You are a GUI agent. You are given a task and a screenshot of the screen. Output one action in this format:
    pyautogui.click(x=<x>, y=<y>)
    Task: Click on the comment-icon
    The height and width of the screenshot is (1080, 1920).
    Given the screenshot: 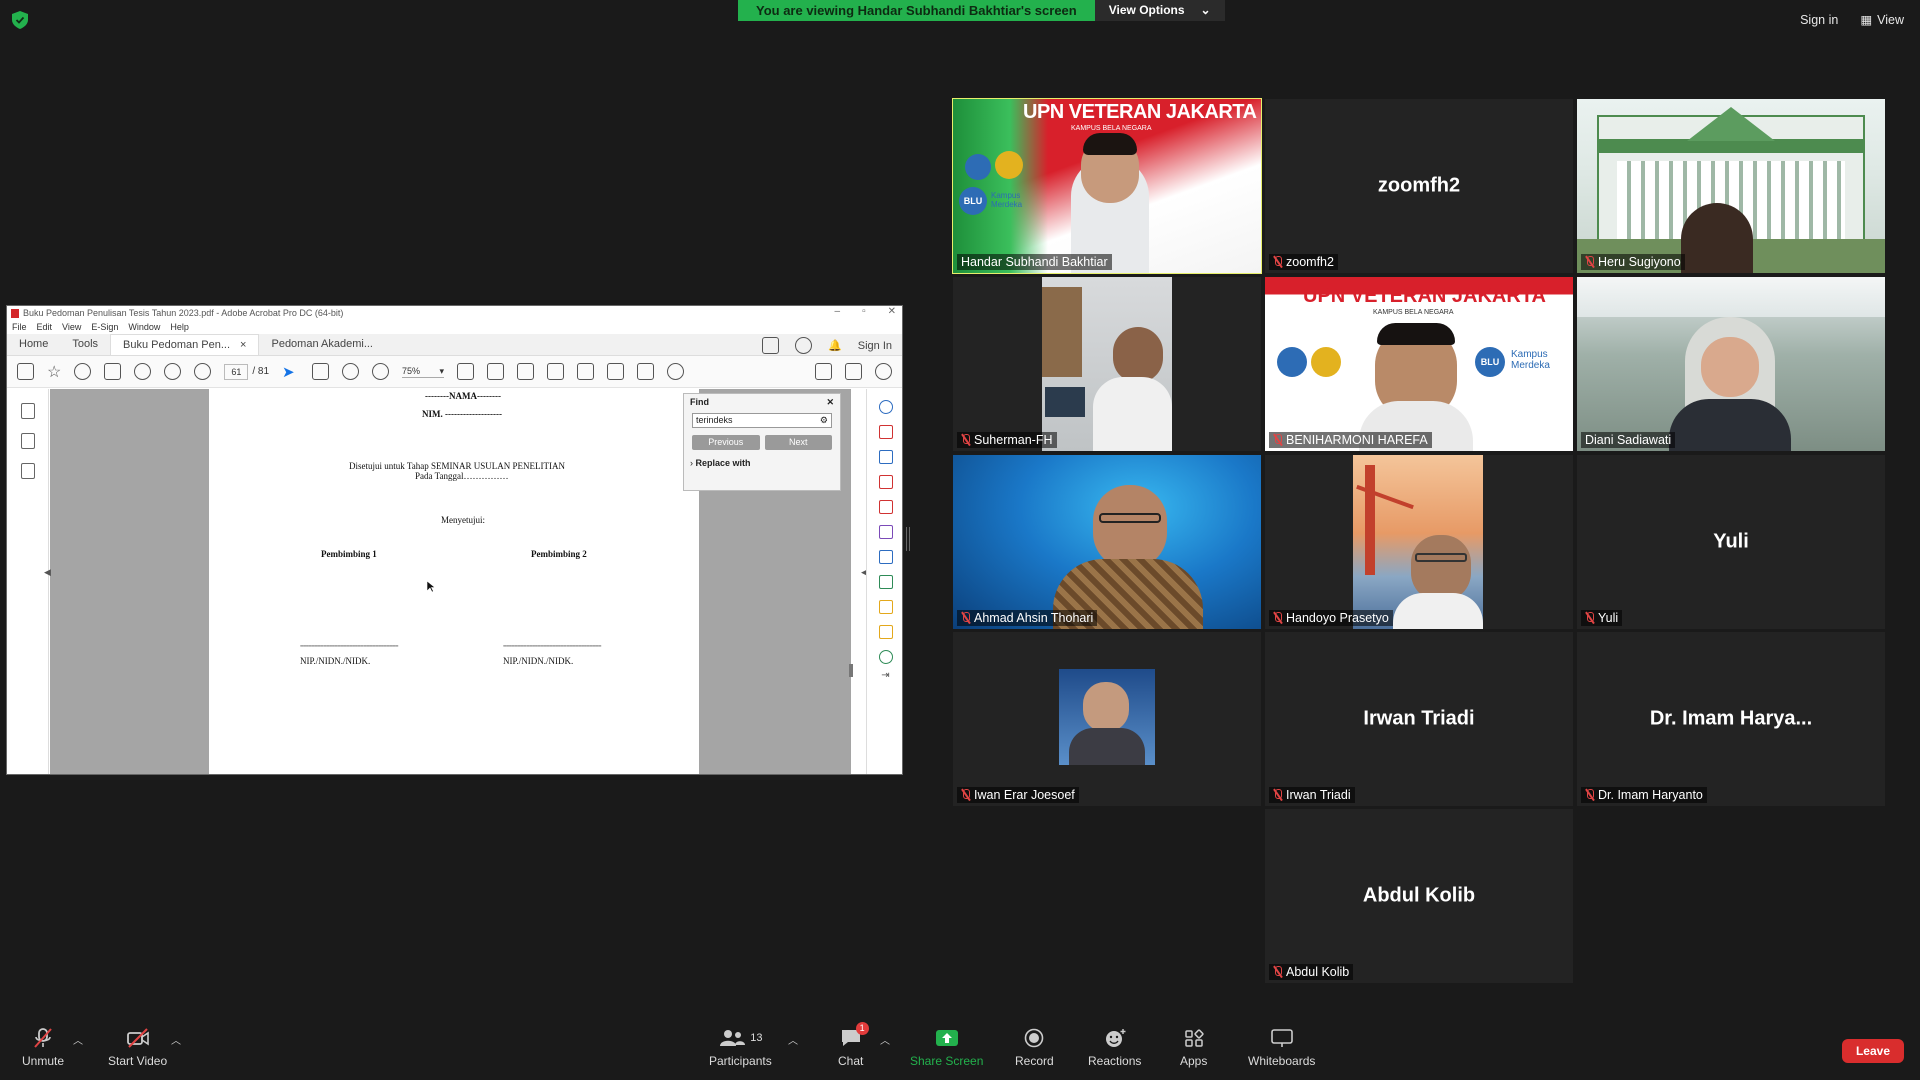 What is the action you would take?
    pyautogui.click(x=526, y=371)
    